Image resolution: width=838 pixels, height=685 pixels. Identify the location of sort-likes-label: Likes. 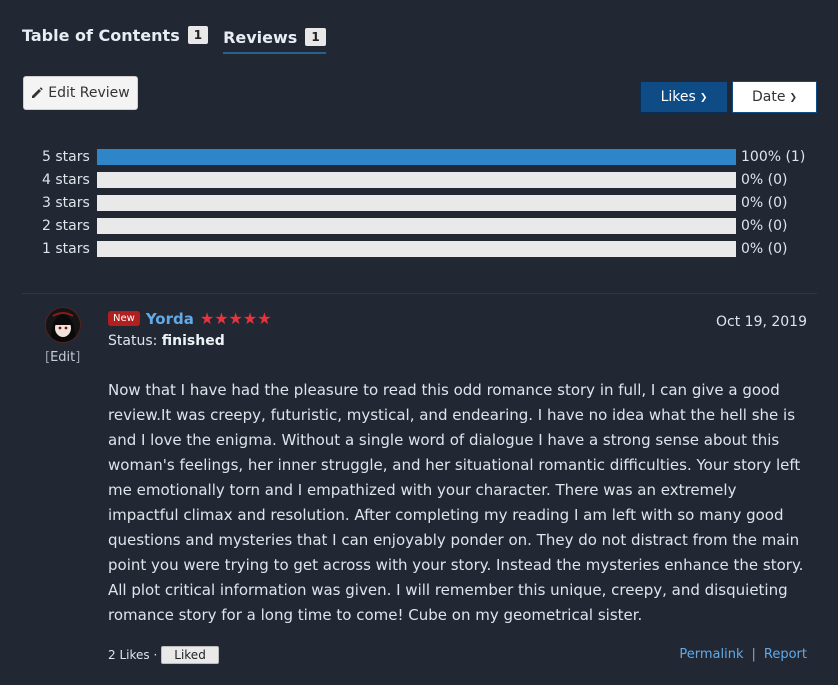
(678, 97).